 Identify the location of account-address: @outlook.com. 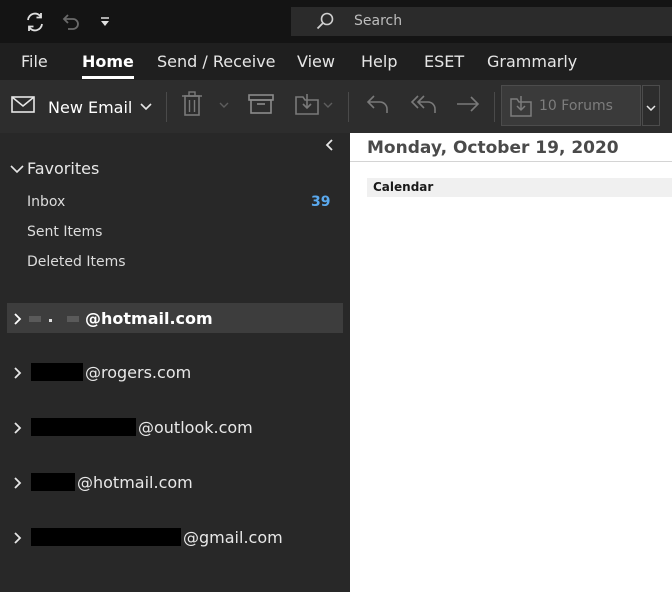
(195, 427).